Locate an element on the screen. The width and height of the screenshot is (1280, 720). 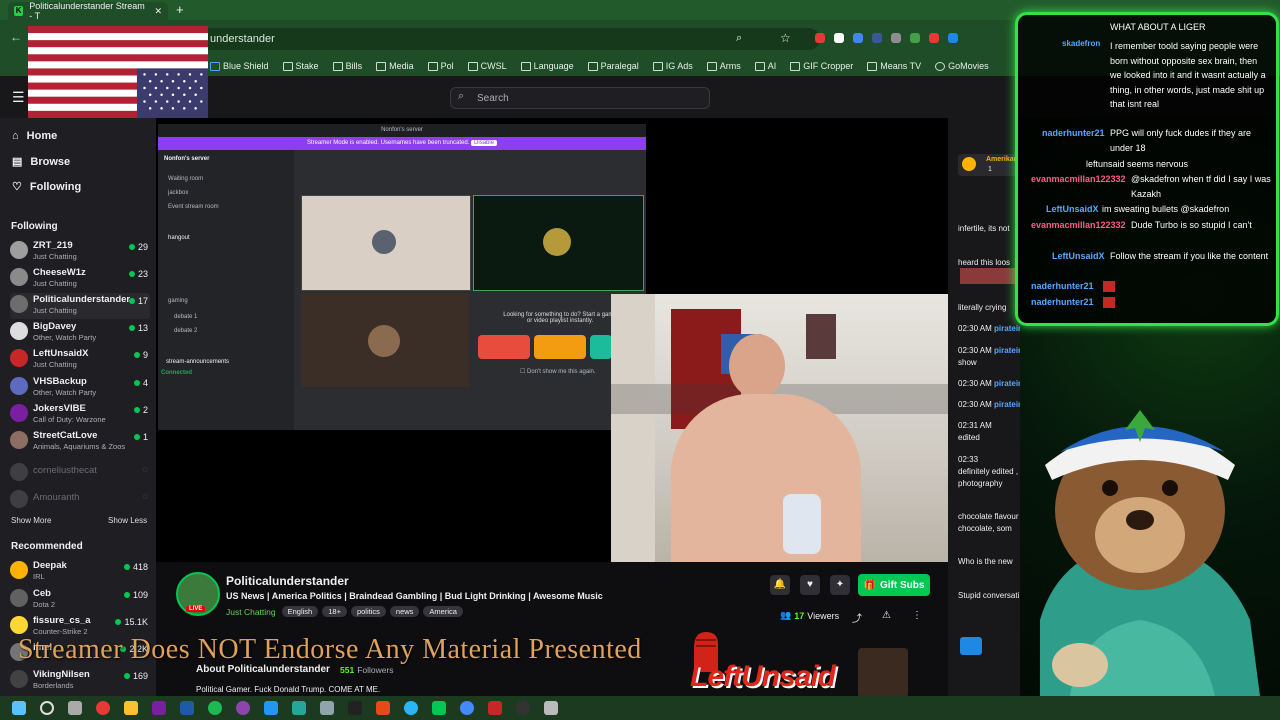
tag: politics is located at coordinates (368, 611).